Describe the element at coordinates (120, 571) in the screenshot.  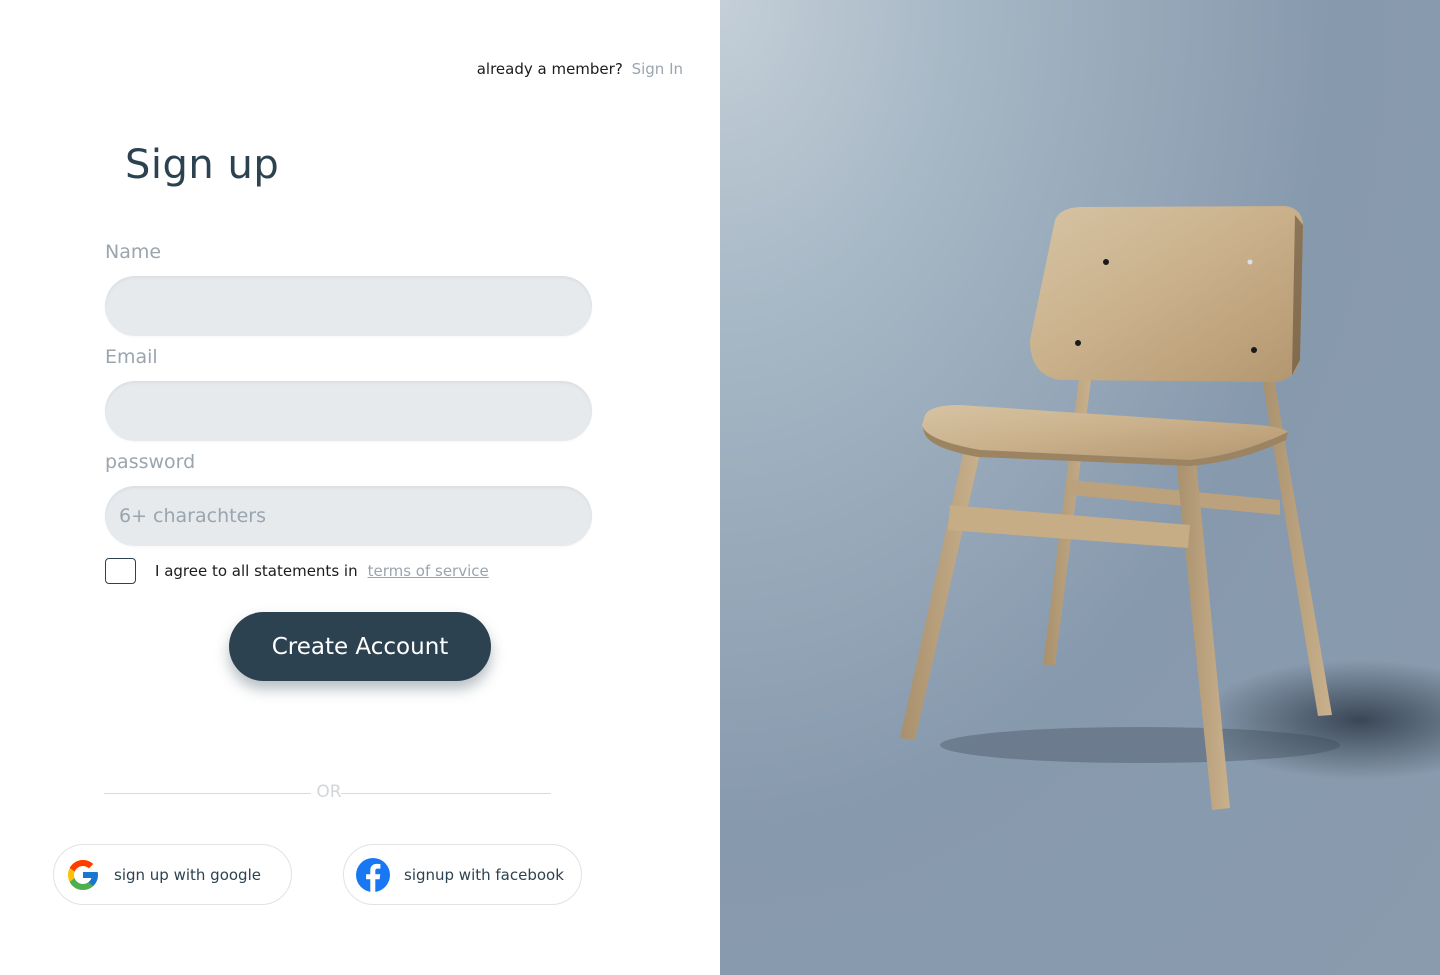
I see `agree-checkbox` at that location.